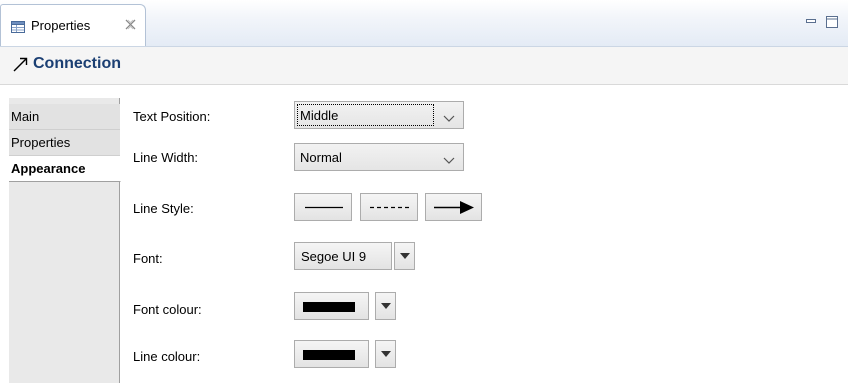  I want to click on line-colour-dropdown-button, so click(385, 354).